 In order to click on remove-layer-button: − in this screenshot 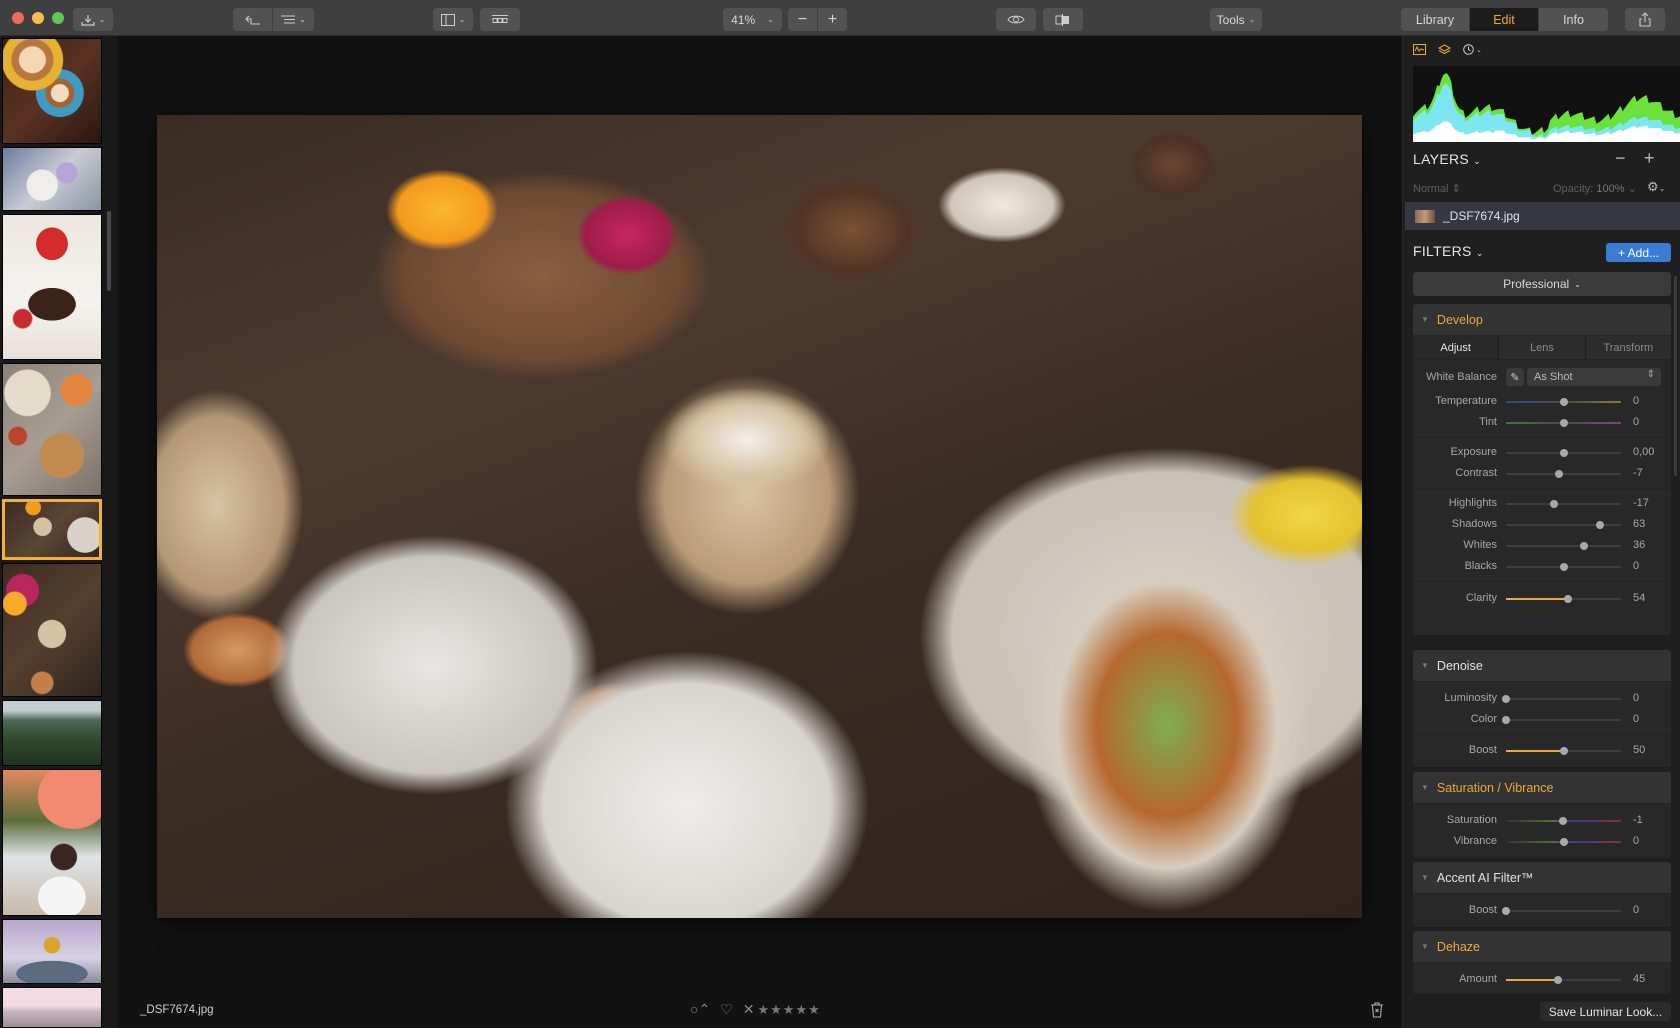, I will do `click(1620, 158)`.